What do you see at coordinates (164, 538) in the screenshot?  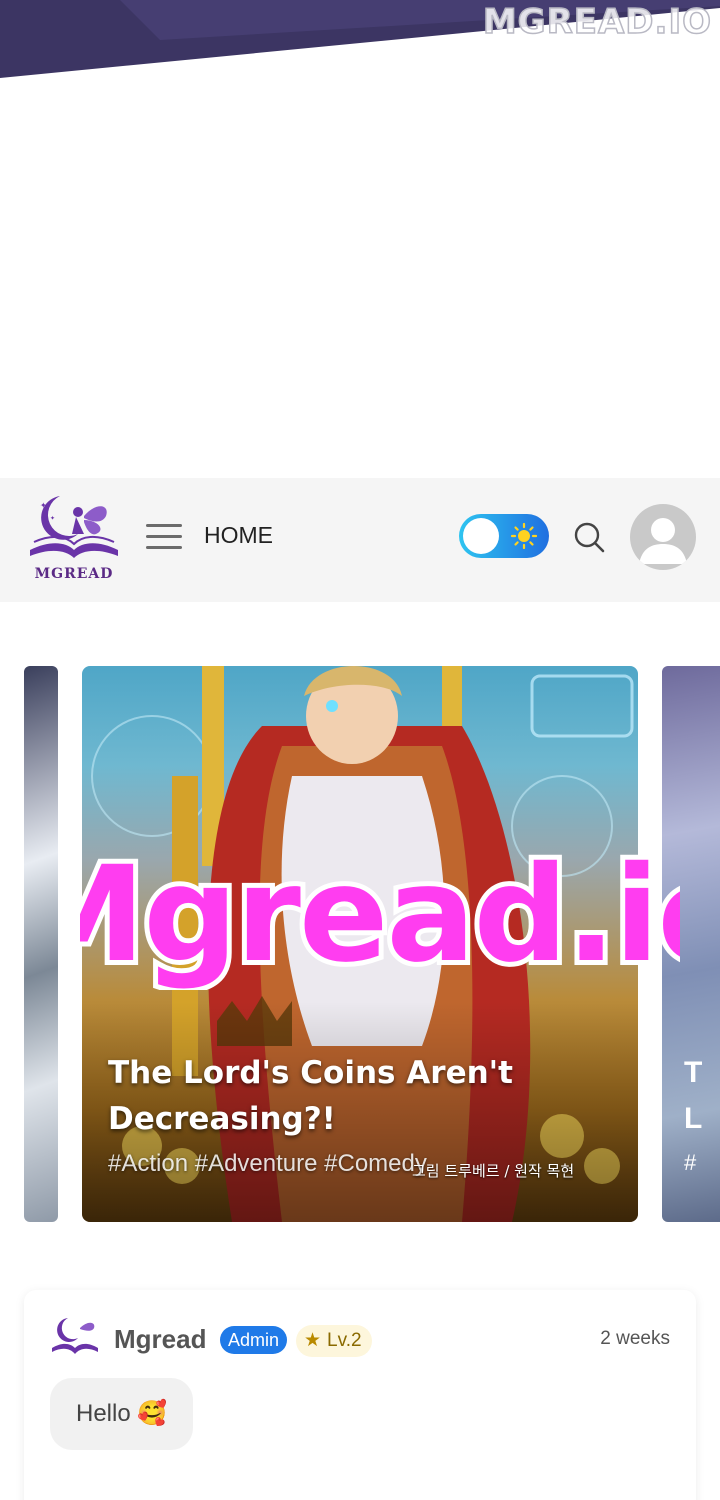 I see `hamburger-menu-icon` at bounding box center [164, 538].